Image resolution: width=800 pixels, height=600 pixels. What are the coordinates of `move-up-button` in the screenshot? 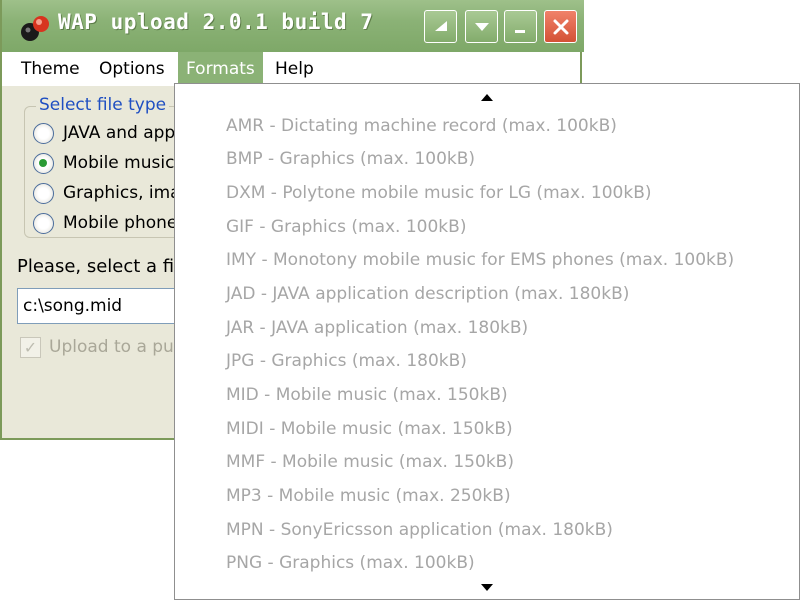 It's located at (440, 26).